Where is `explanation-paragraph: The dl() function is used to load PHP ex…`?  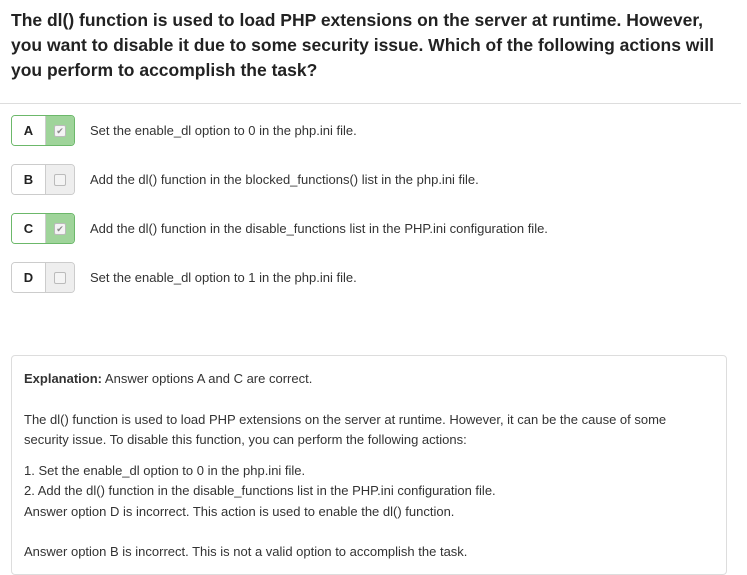 explanation-paragraph: The dl() function is used to load PHP ex… is located at coordinates (345, 429).